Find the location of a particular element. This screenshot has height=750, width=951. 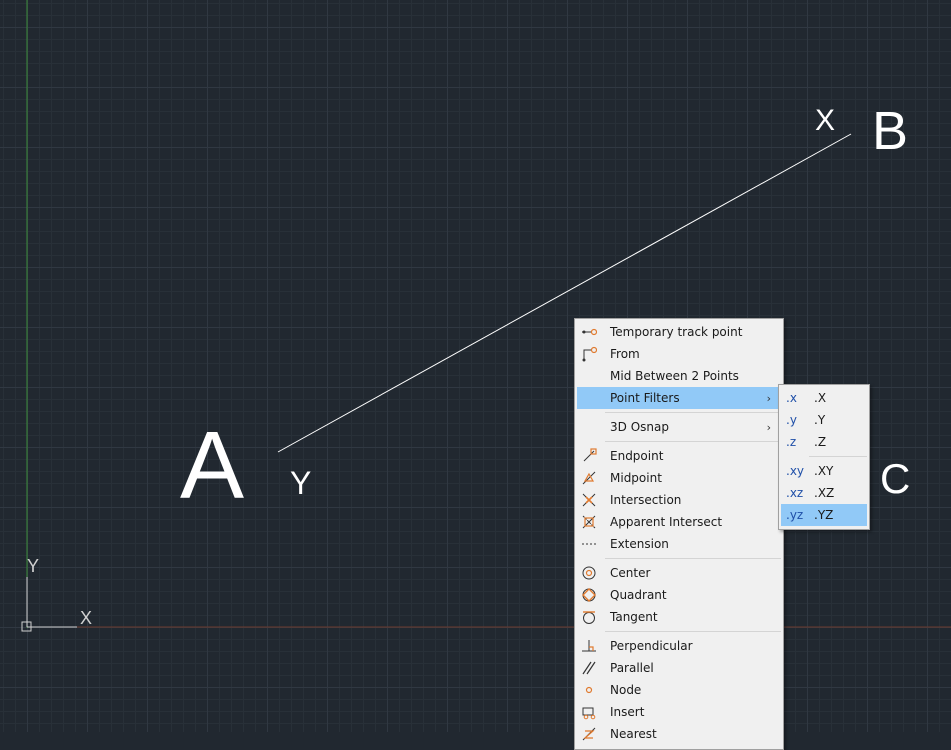

menu-item-label: Point Filters is located at coordinates (645, 398).